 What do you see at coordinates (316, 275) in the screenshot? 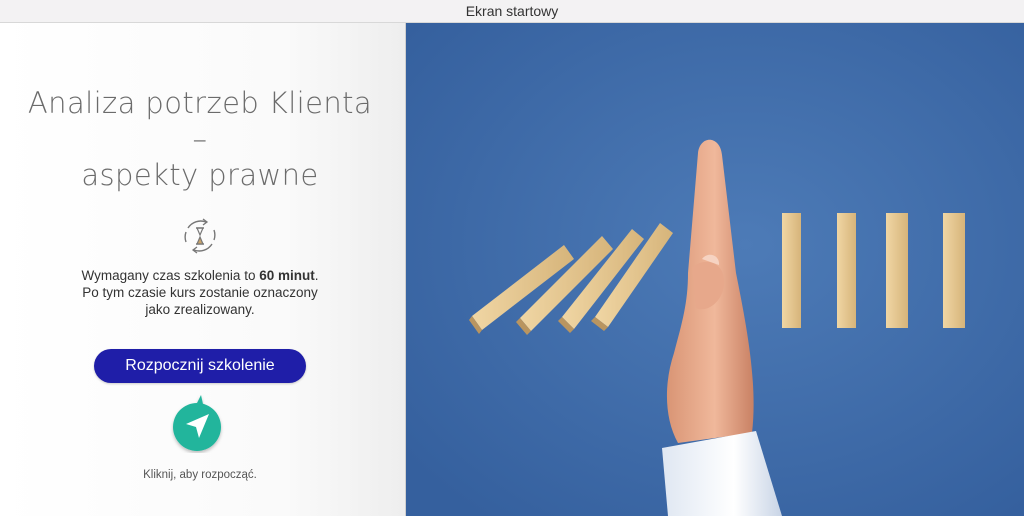
I see `desc-suffix: .` at bounding box center [316, 275].